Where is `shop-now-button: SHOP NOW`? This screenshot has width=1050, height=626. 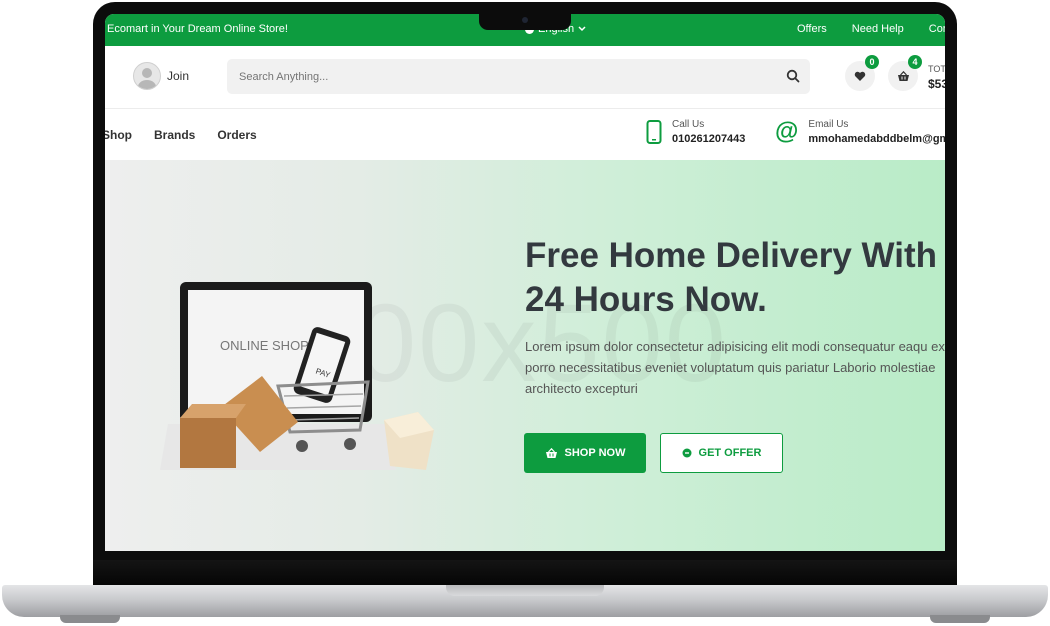
shop-now-button: SHOP NOW is located at coordinates (585, 453).